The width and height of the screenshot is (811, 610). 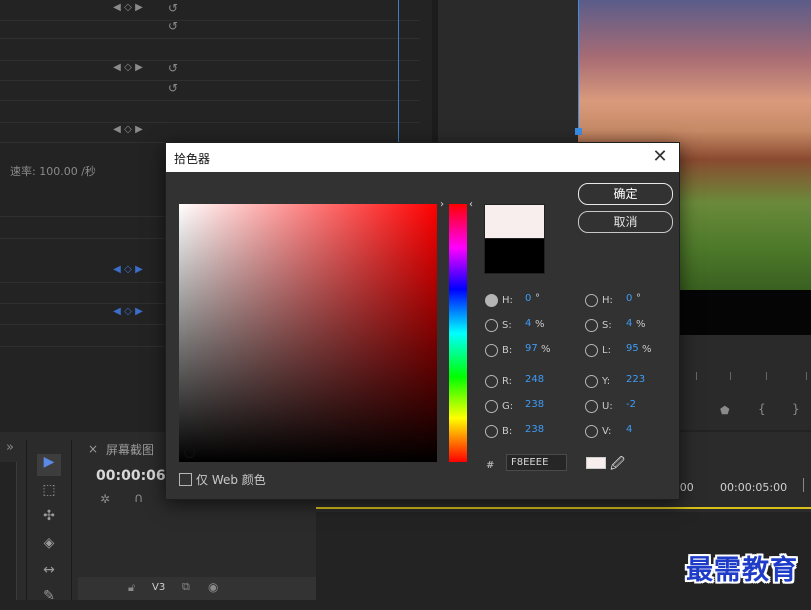 What do you see at coordinates (458, 333) in the screenshot?
I see `hue-slider` at bounding box center [458, 333].